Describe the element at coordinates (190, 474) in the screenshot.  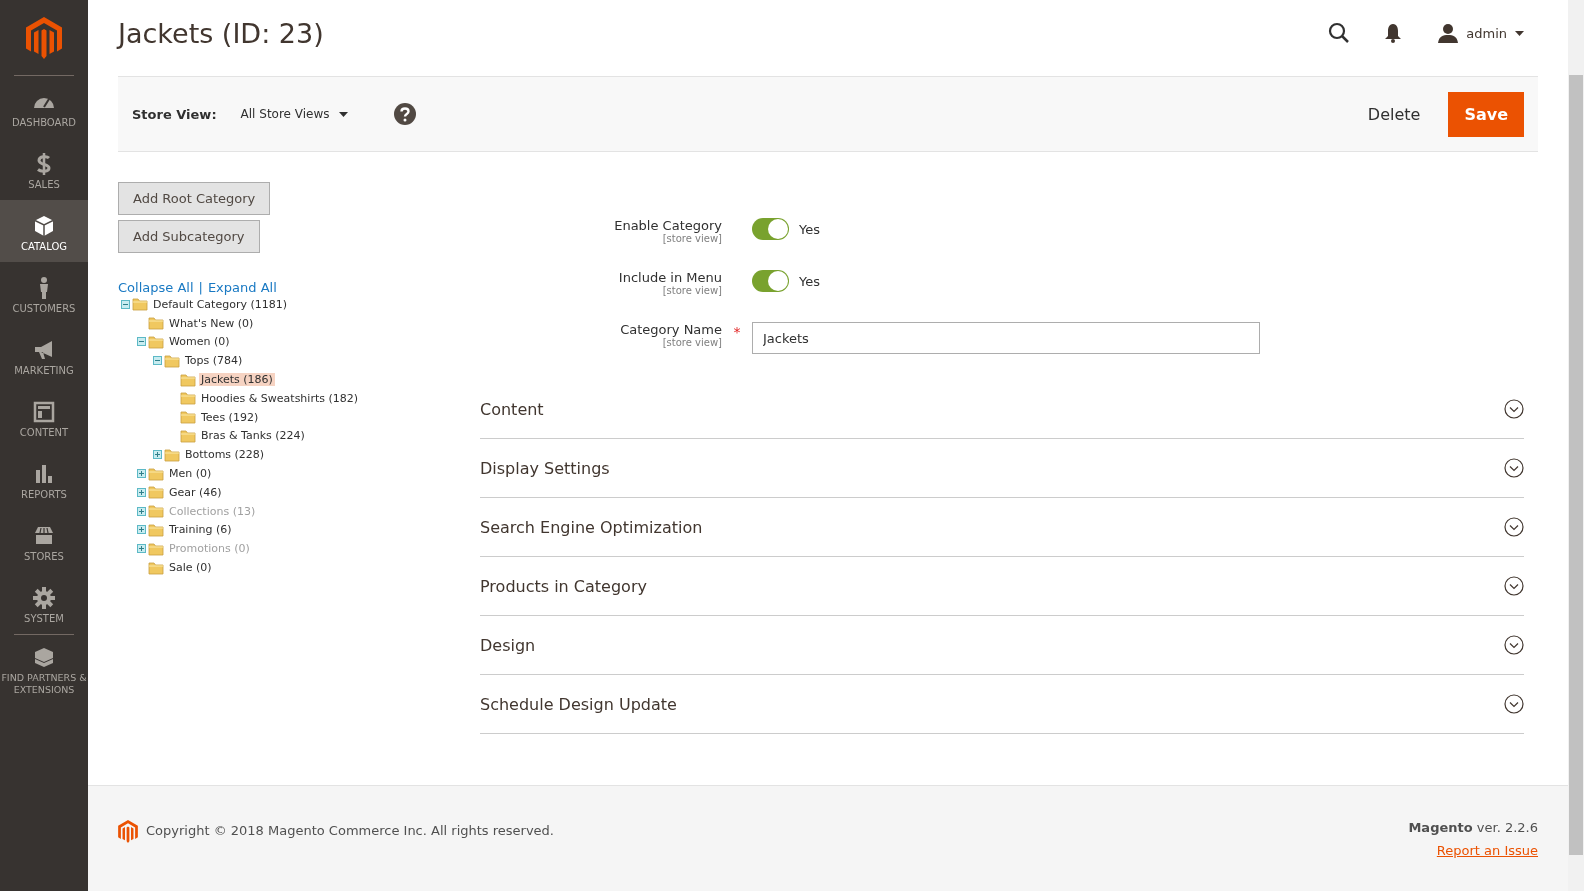
I see `tree-item: Men (0)` at that location.